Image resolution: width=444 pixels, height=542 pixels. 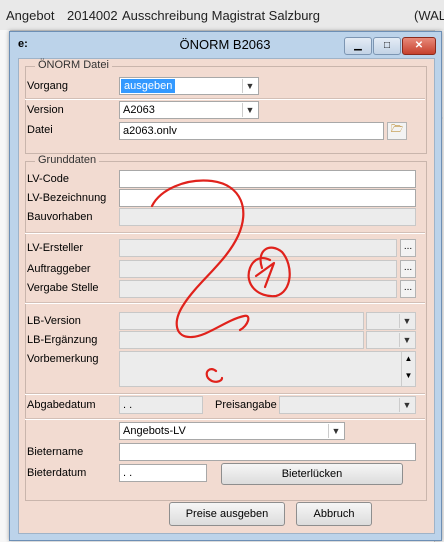 I want to click on vergabe-stelle-input, so click(x=258, y=289).